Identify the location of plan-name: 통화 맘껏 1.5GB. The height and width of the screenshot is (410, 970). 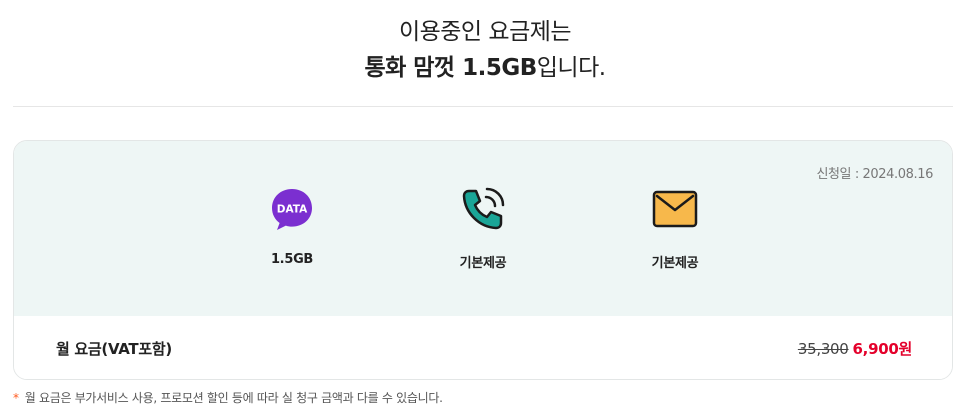
(450, 68).